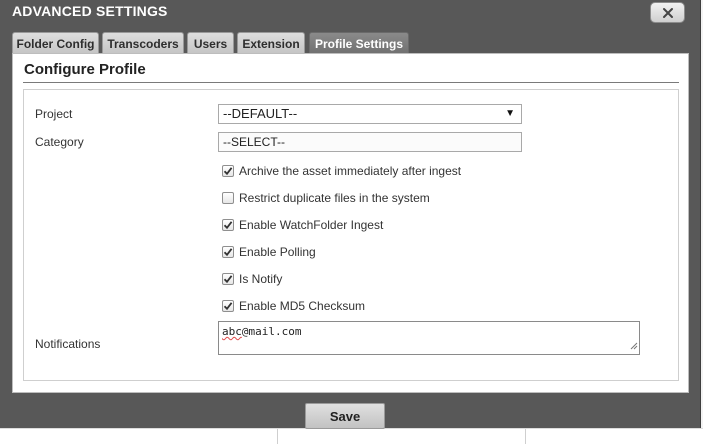 The width and height of the screenshot is (703, 444). Describe the element at coordinates (232, 331) in the screenshot. I see `notification-email-user: abc` at that location.